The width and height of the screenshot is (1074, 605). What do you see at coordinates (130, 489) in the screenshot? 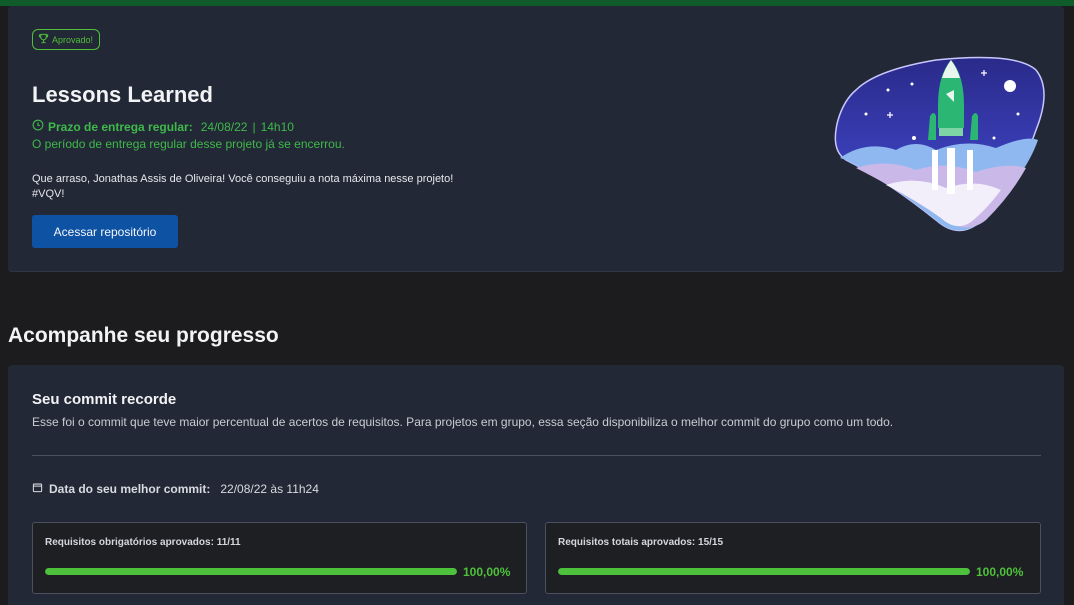
I see `best-commit-label: Data do seu melhor commit:` at bounding box center [130, 489].